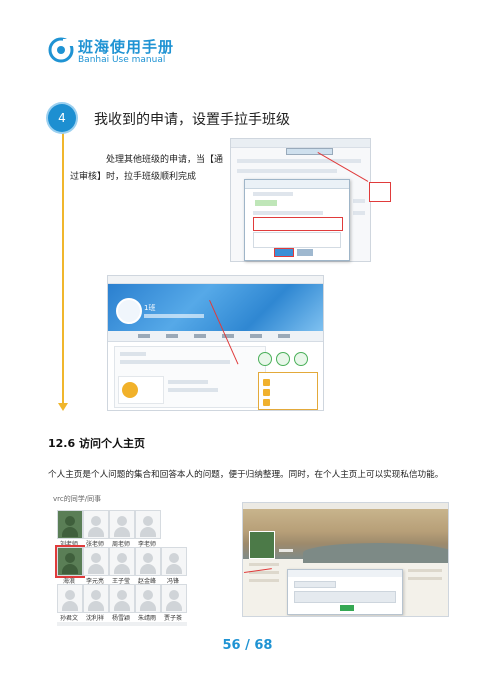 This screenshot has height=700, width=495. What do you see at coordinates (129, 311) in the screenshot?
I see `class-avatar` at bounding box center [129, 311].